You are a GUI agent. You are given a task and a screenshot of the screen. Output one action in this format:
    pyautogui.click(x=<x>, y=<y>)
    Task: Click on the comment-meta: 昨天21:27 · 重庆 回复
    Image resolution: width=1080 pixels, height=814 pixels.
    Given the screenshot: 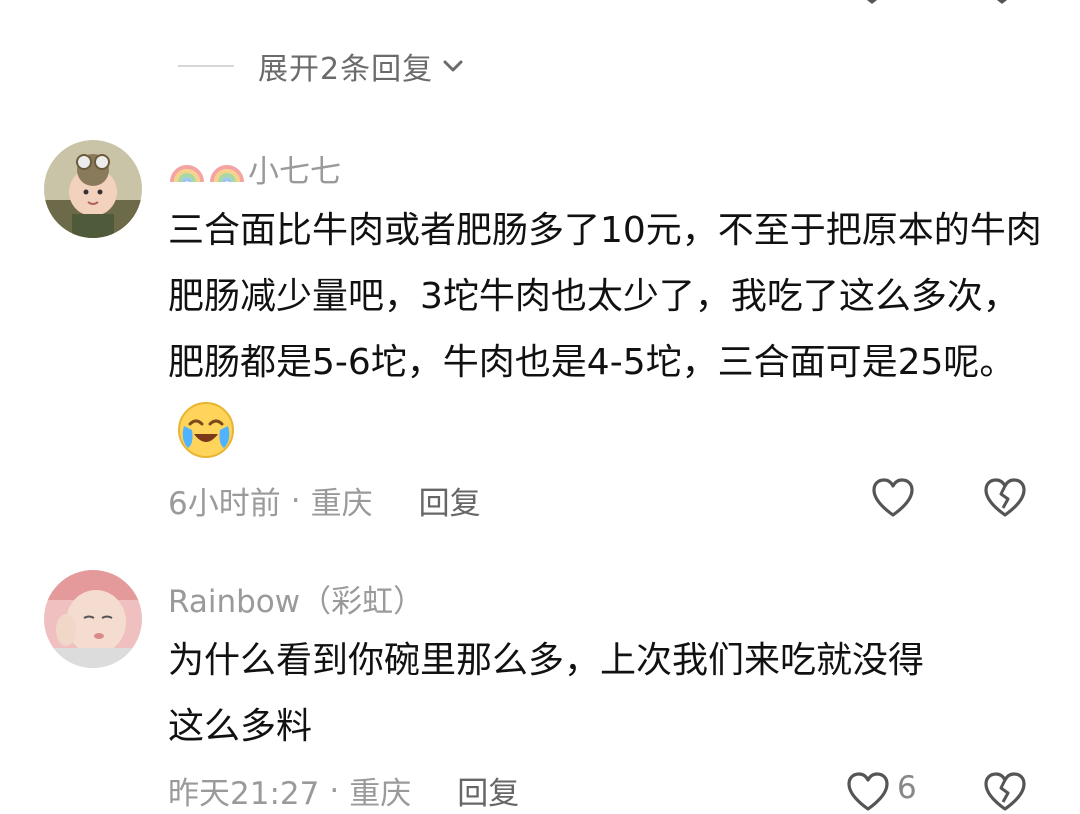 What is the action you would take?
    pyautogui.click(x=343, y=790)
    